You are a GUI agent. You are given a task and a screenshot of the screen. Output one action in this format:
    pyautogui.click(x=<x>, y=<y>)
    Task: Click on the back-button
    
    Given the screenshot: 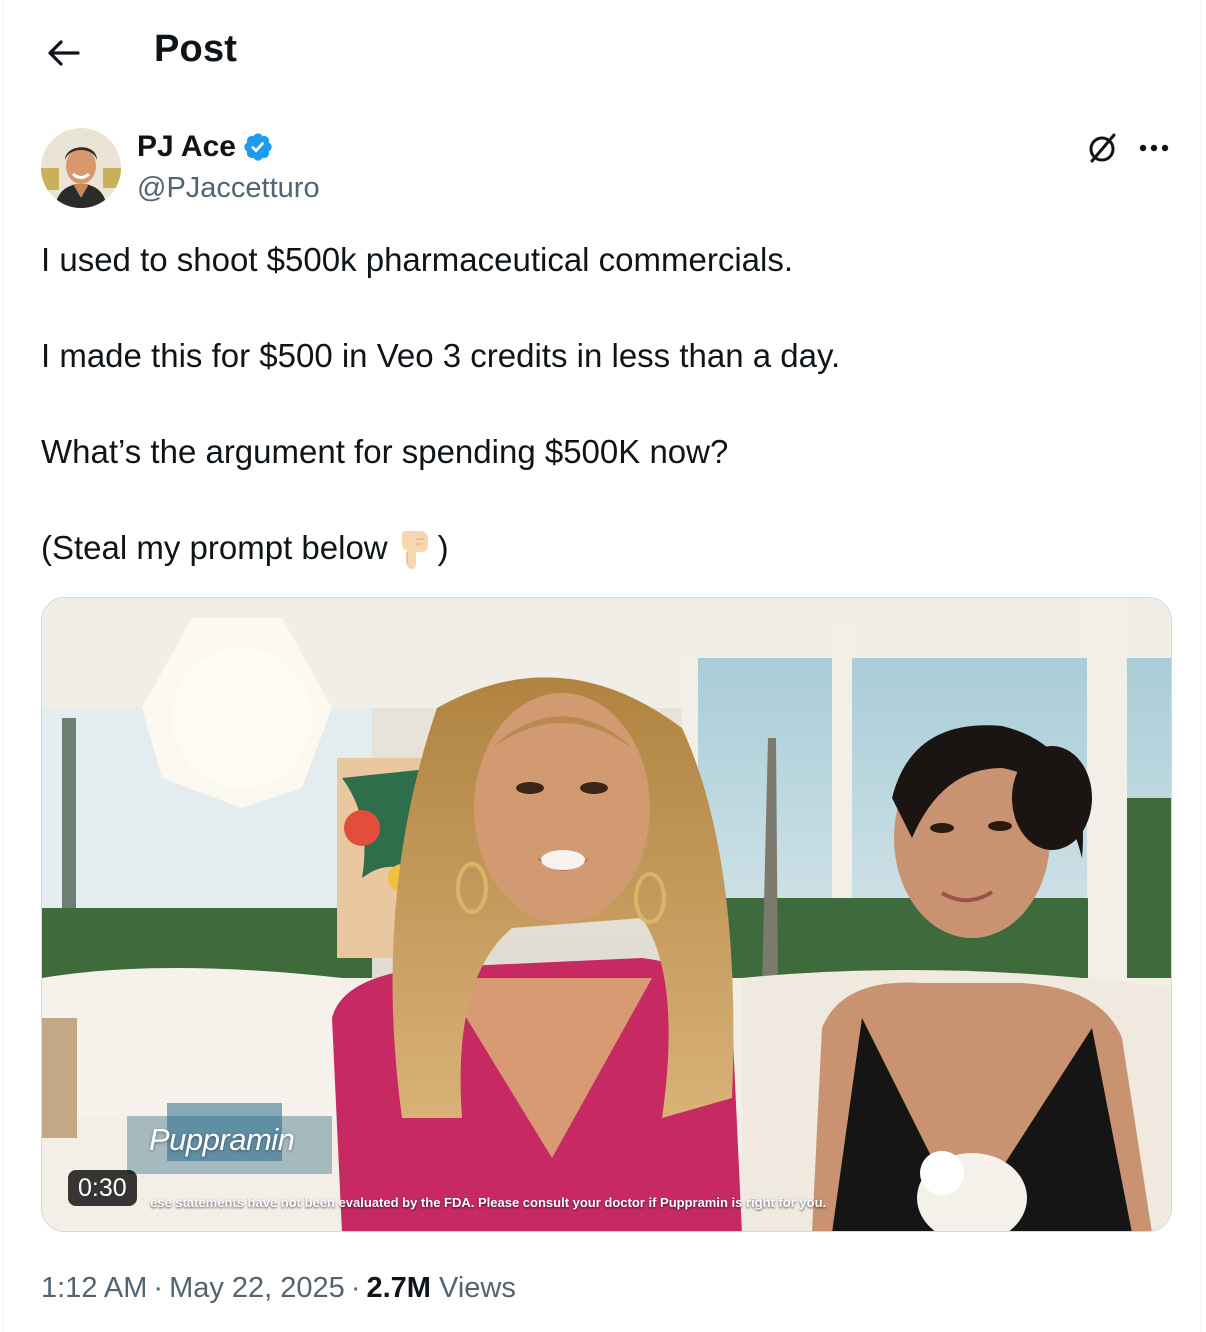 What is the action you would take?
    pyautogui.click(x=63, y=53)
    